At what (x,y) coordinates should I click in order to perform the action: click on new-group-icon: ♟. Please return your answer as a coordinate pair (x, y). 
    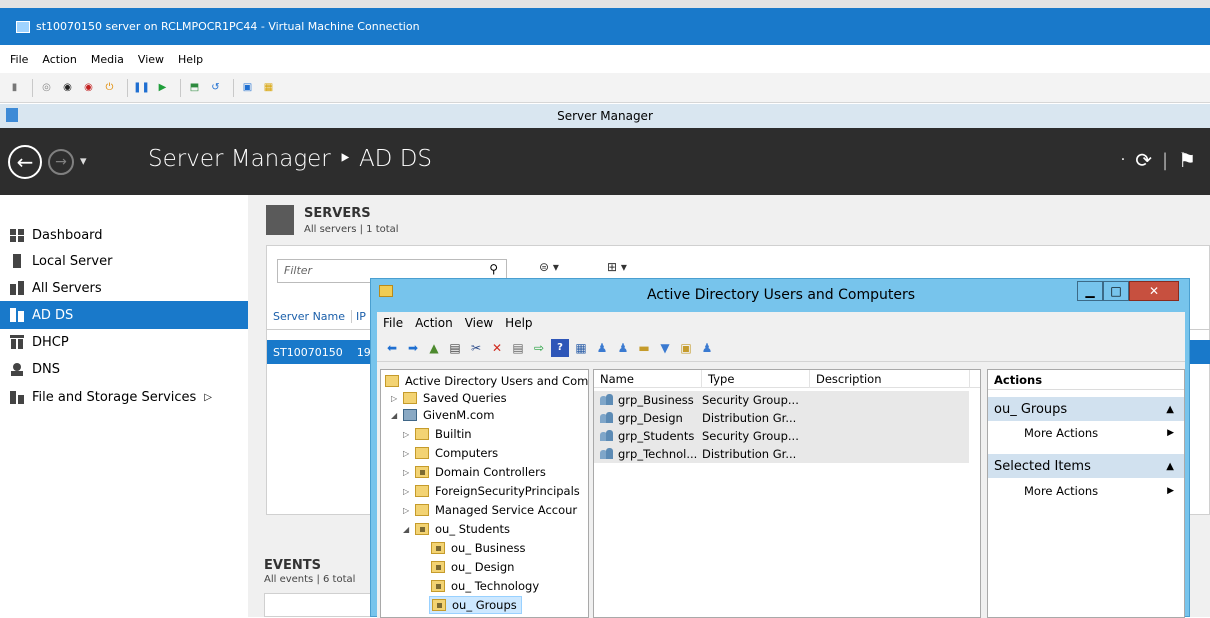
    Looking at the image, I should click on (623, 348).